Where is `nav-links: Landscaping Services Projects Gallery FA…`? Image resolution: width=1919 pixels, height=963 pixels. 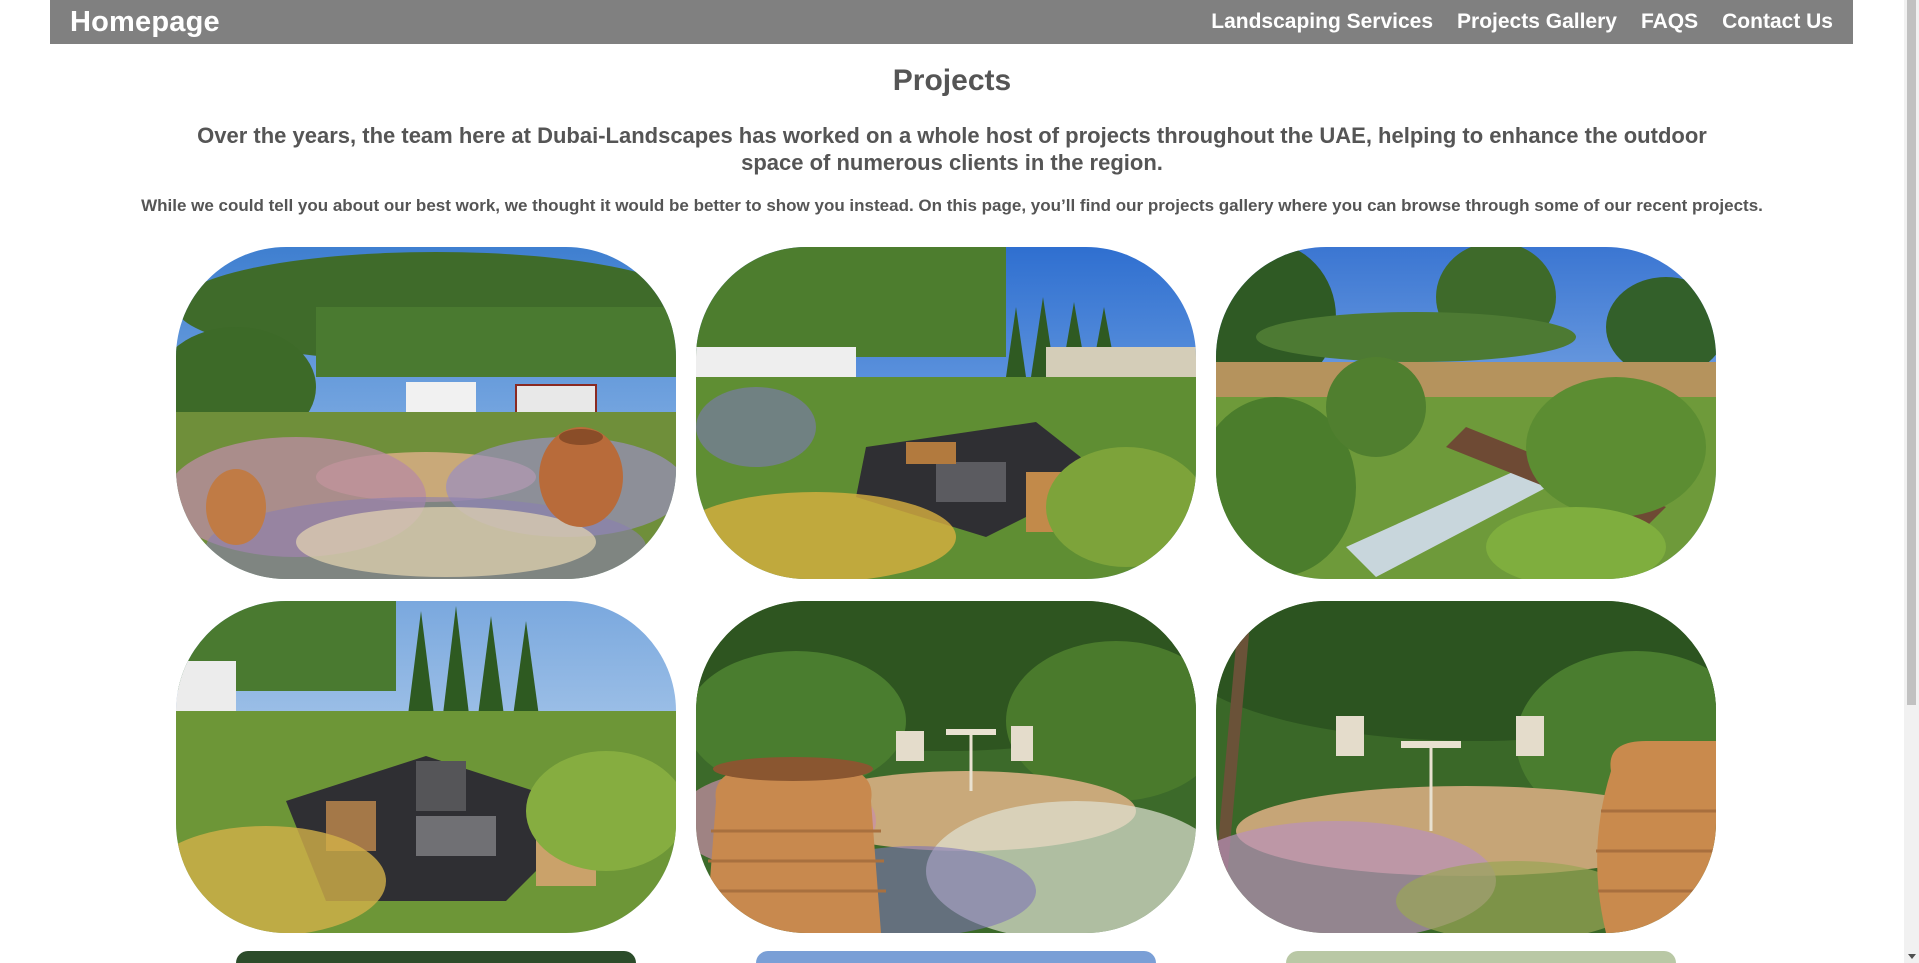 nav-links: Landscaping Services Projects Gallery FA… is located at coordinates (1522, 22).